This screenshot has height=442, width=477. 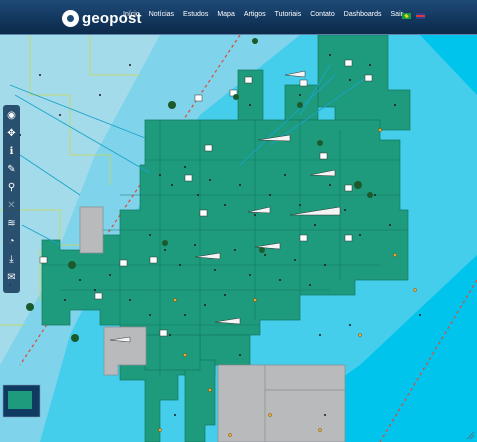 What do you see at coordinates (131, 14) in the screenshot?
I see `menu-item-inicio: Início` at bounding box center [131, 14].